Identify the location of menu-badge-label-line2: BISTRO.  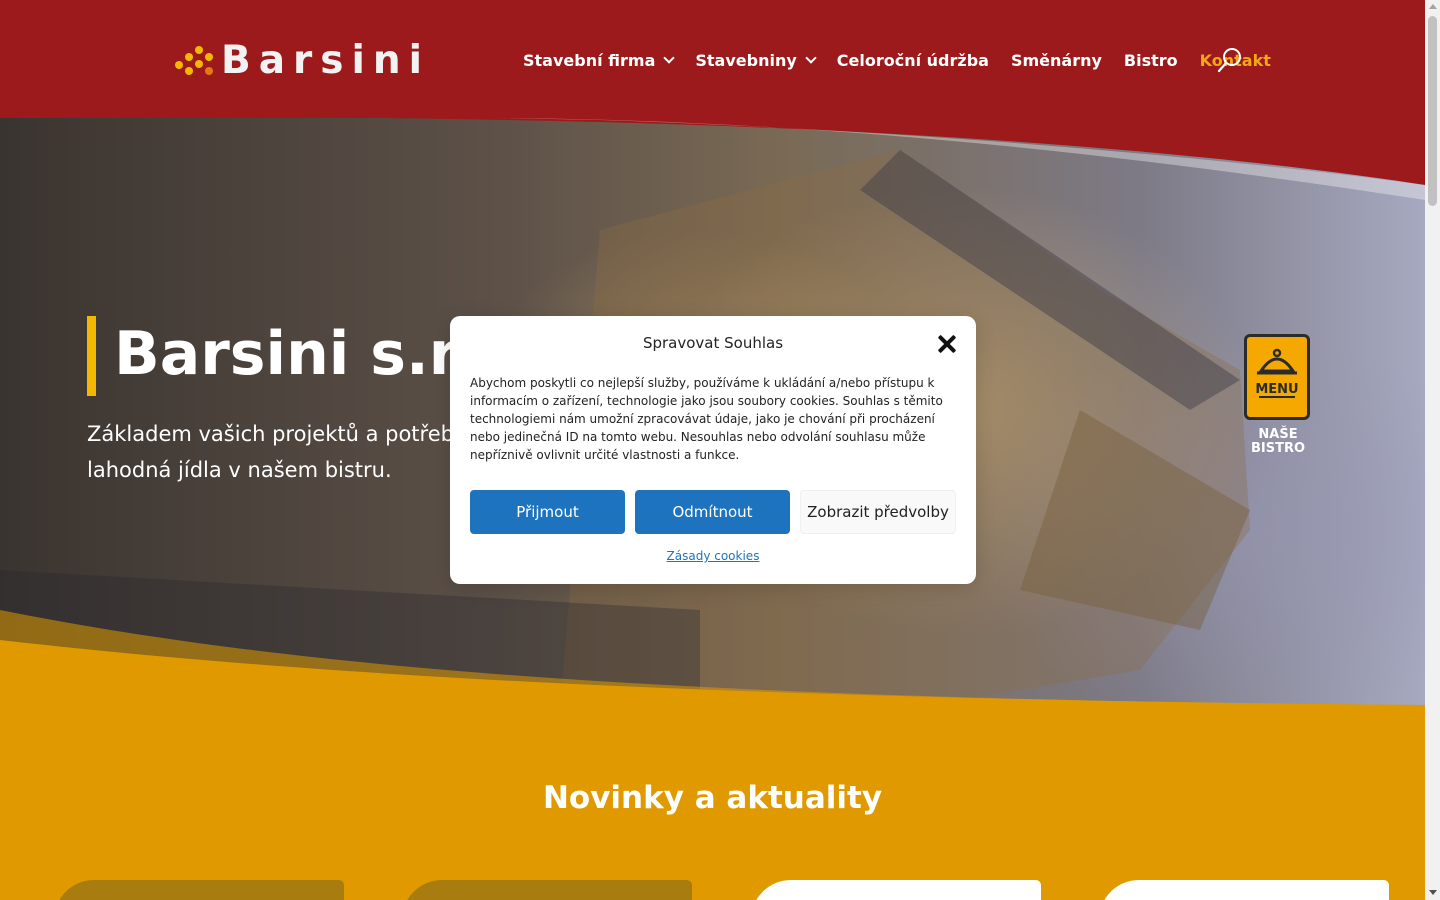
(1278, 448).